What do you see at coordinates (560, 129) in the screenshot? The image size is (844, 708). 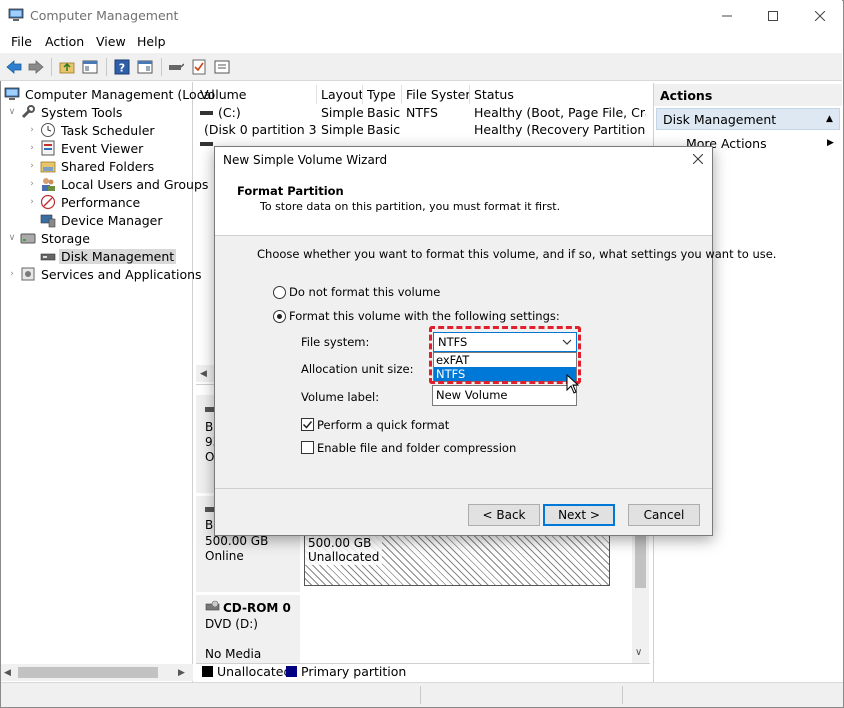 I see `volume-status: Healthy (Recovery Partition)` at bounding box center [560, 129].